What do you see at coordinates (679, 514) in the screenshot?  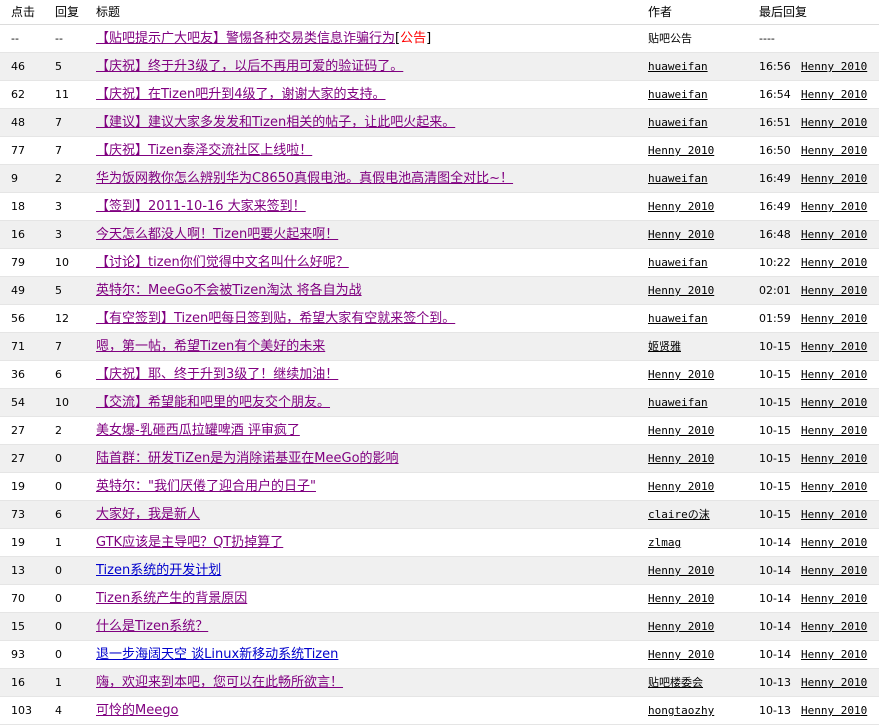 I see `author-link: claireの沫` at bounding box center [679, 514].